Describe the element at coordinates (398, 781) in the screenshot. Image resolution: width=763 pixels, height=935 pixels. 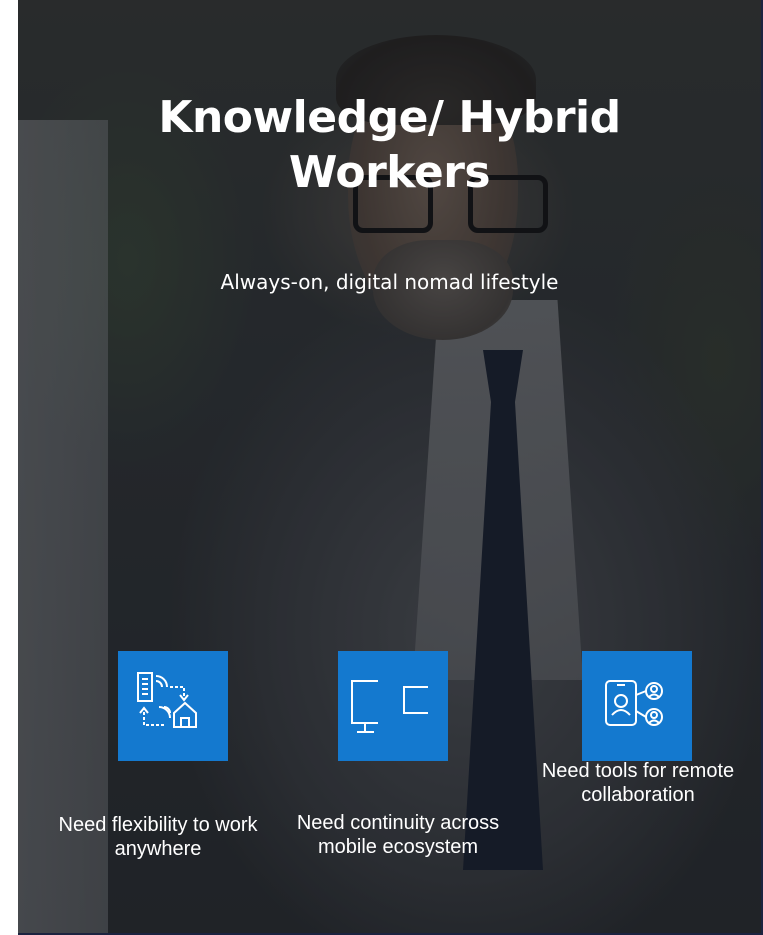
I see `need-continuity: Need continuity across mobile ecosystem` at that location.